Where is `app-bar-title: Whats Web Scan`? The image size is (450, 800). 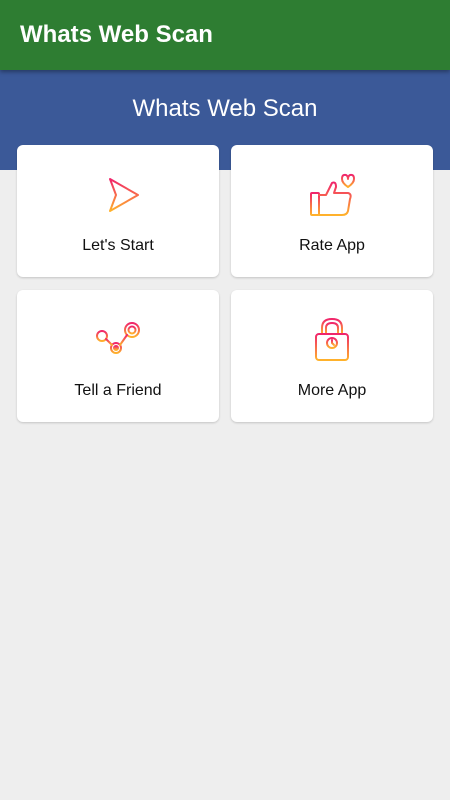 app-bar-title: Whats Web Scan is located at coordinates (116, 34).